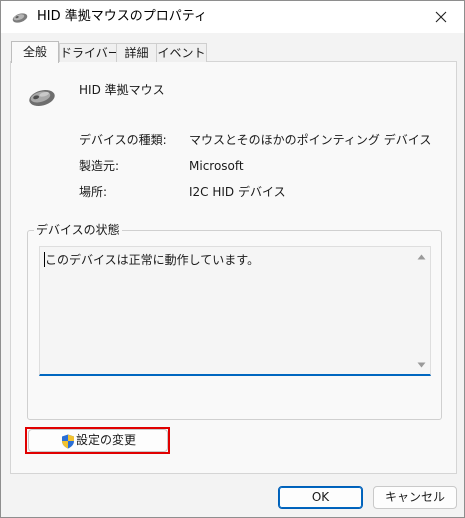  I want to click on location-label: 場所:, so click(93, 192).